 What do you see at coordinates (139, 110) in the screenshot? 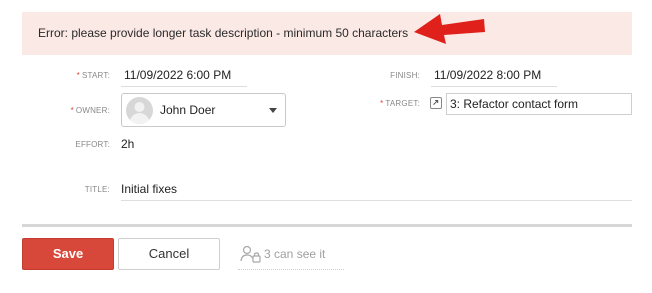
I see `user-avatar-icon` at bounding box center [139, 110].